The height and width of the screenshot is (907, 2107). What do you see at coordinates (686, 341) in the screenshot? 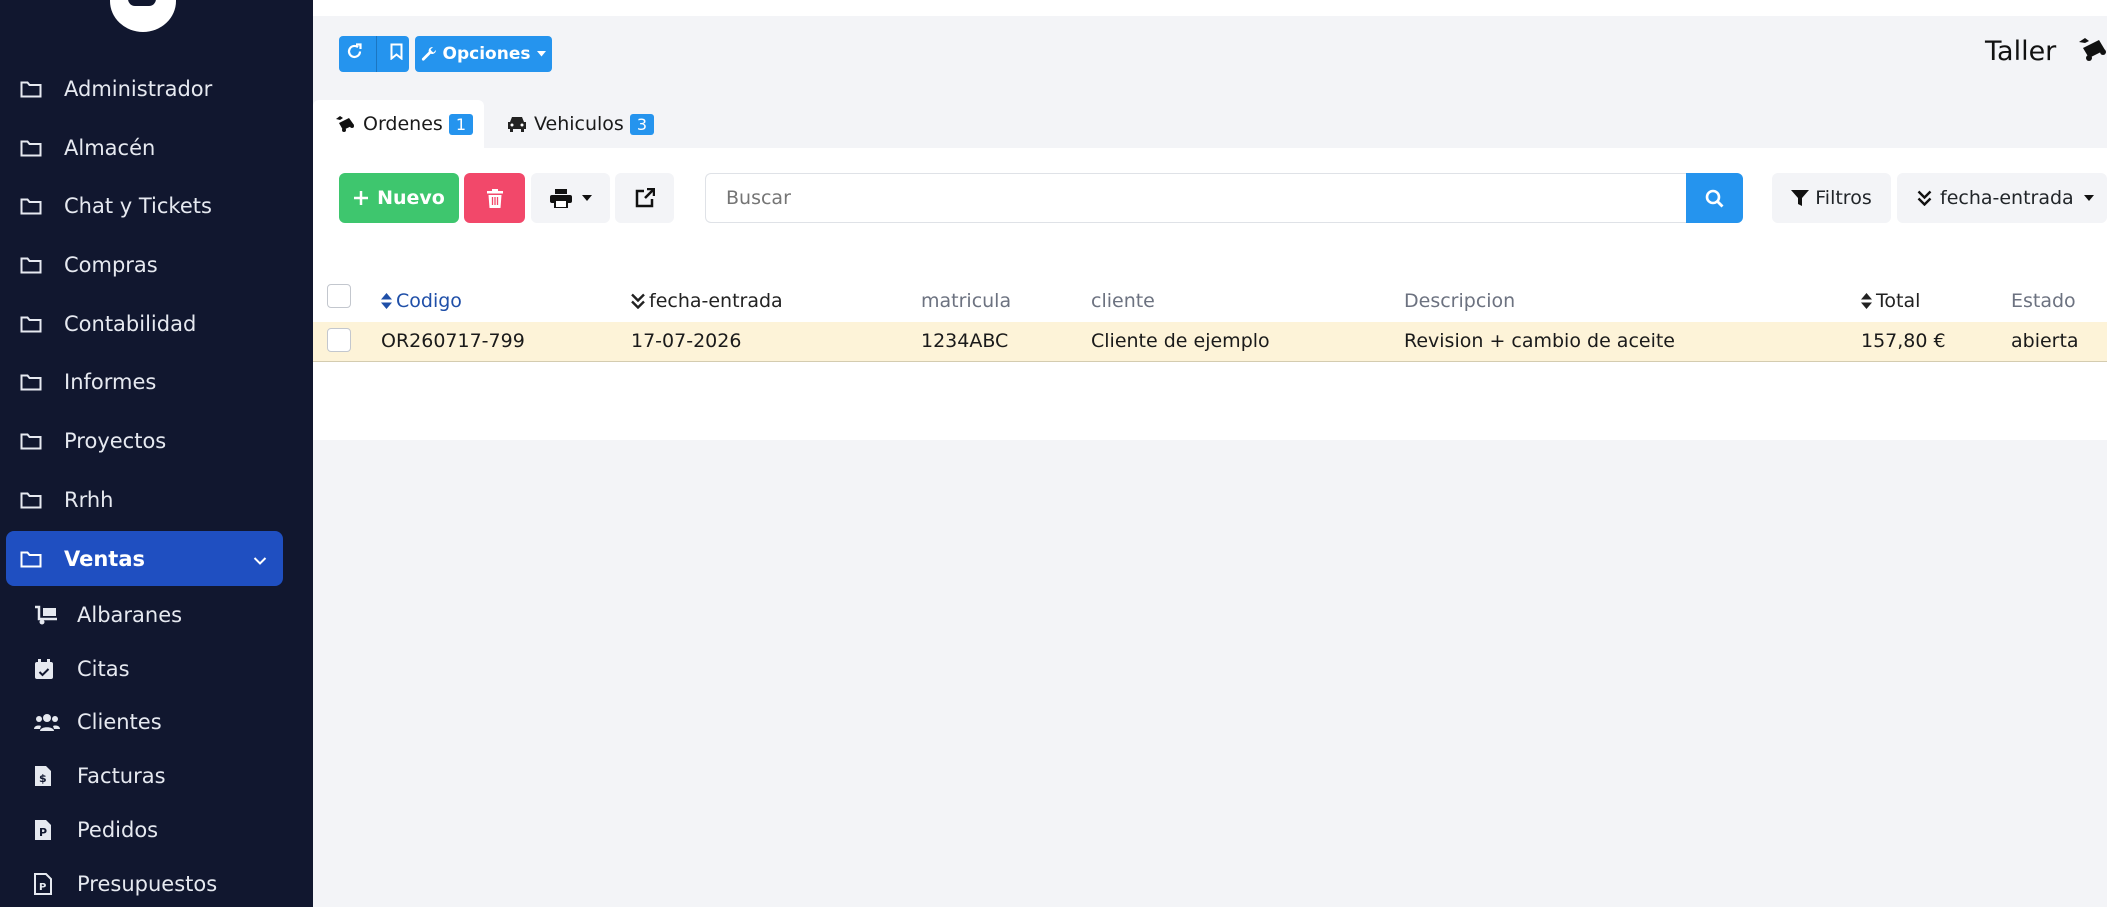
I see `cell-fecha-entrada: 17-07-2026` at bounding box center [686, 341].